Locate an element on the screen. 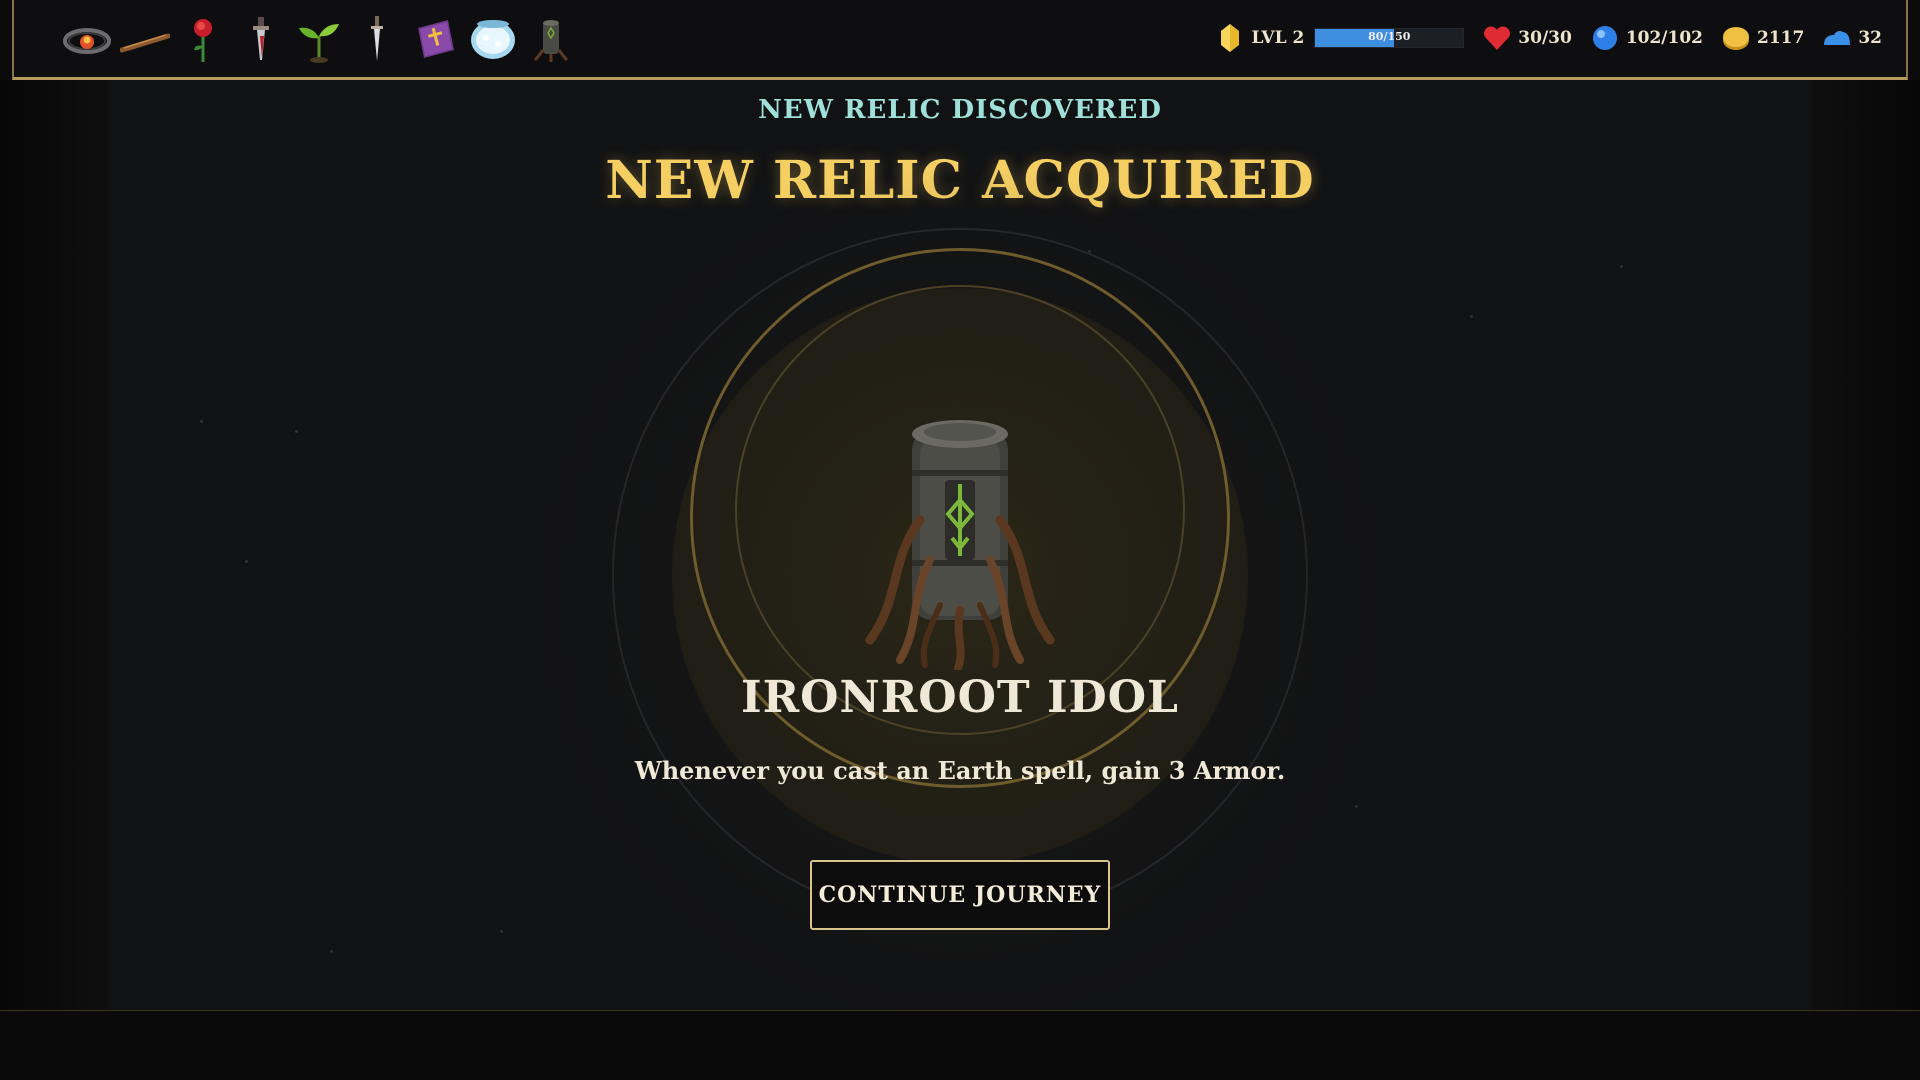 This screenshot has height=1080, width=1920. level-stat: LVL 2 is located at coordinates (1259, 38).